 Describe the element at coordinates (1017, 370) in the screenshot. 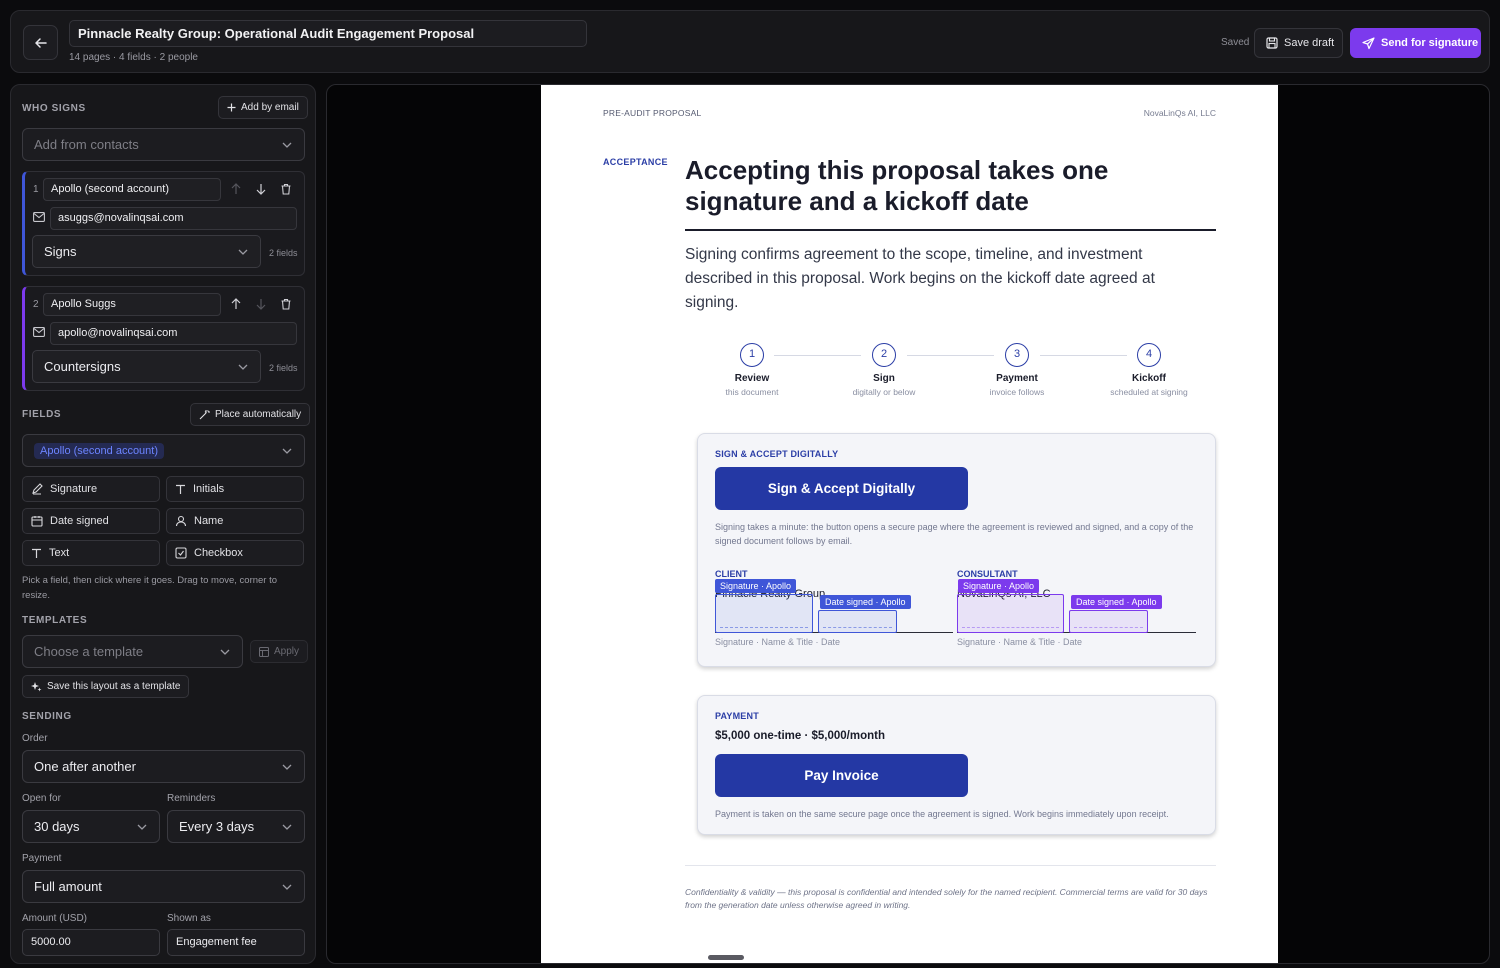

I see `step-payment: 3 Payment invoice follows` at that location.